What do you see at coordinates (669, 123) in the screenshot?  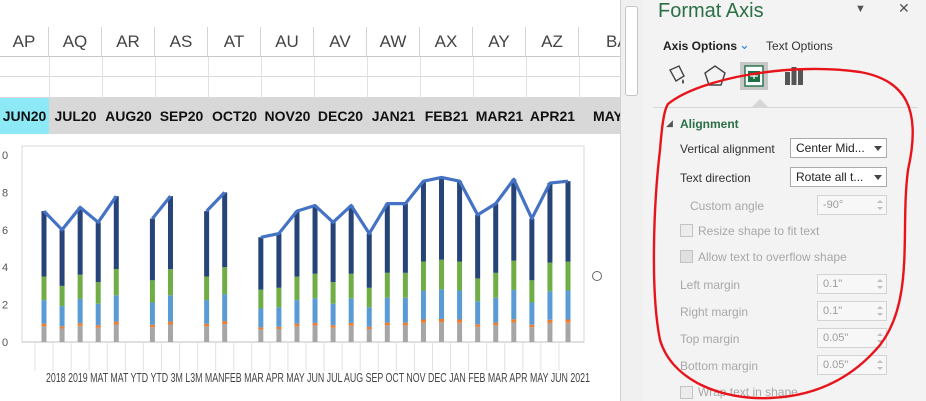 I see `collapse-caret-icon: ◢` at bounding box center [669, 123].